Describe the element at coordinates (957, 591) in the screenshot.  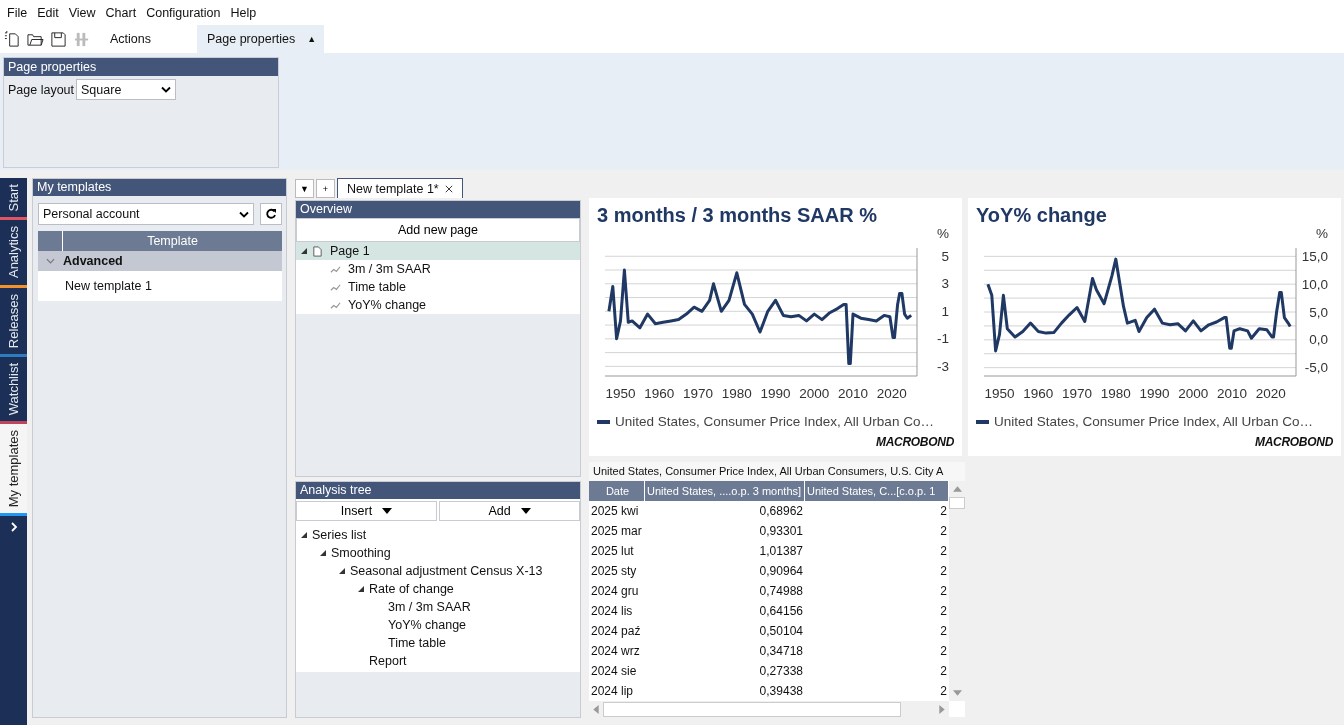
I see `vertical-scrollbar` at that location.